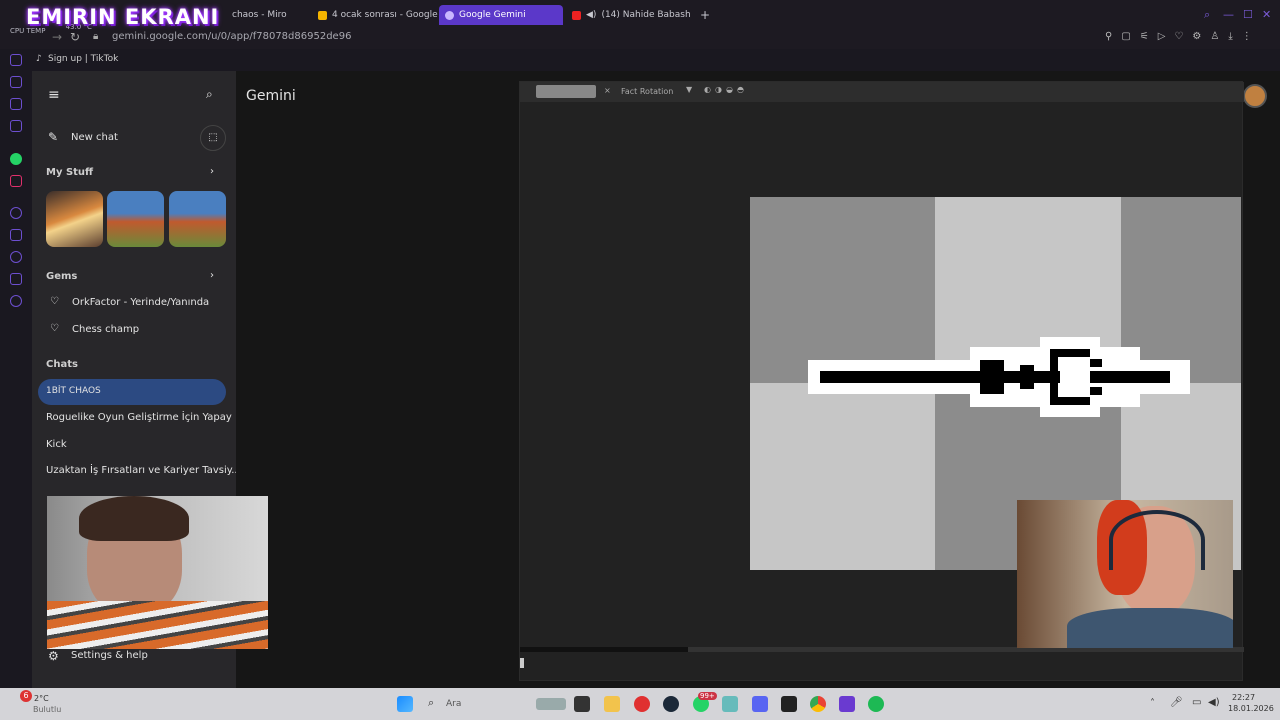  I want to click on maximize-icon: ☐, so click(1248, 14).